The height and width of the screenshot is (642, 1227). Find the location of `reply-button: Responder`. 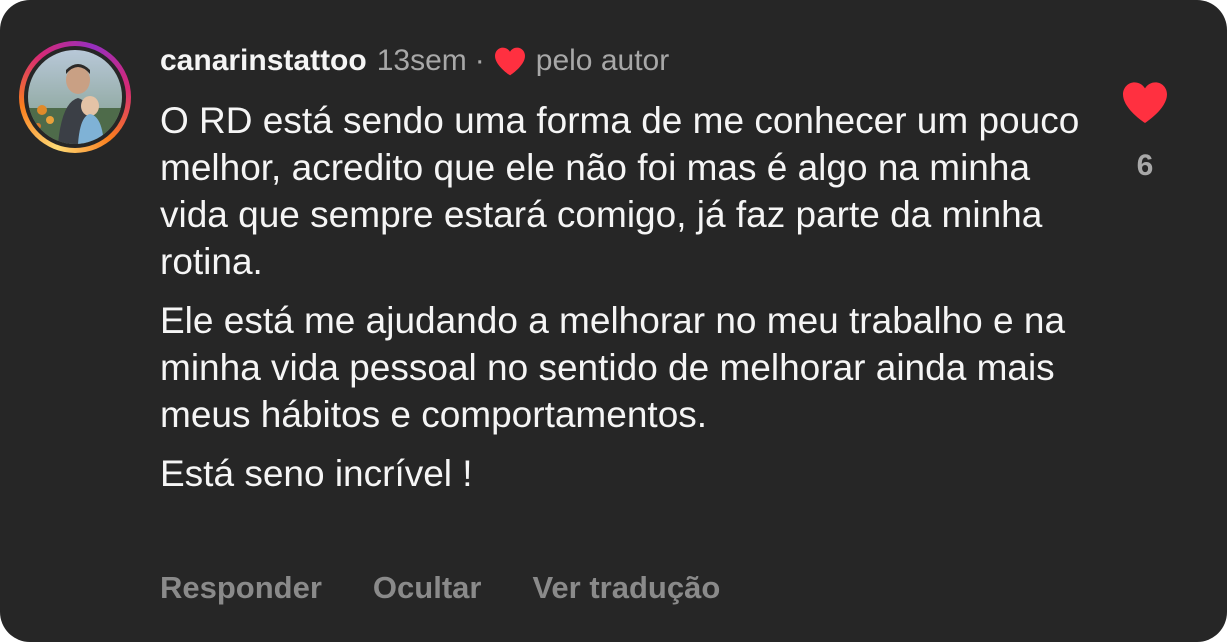

reply-button: Responder is located at coordinates (241, 588).